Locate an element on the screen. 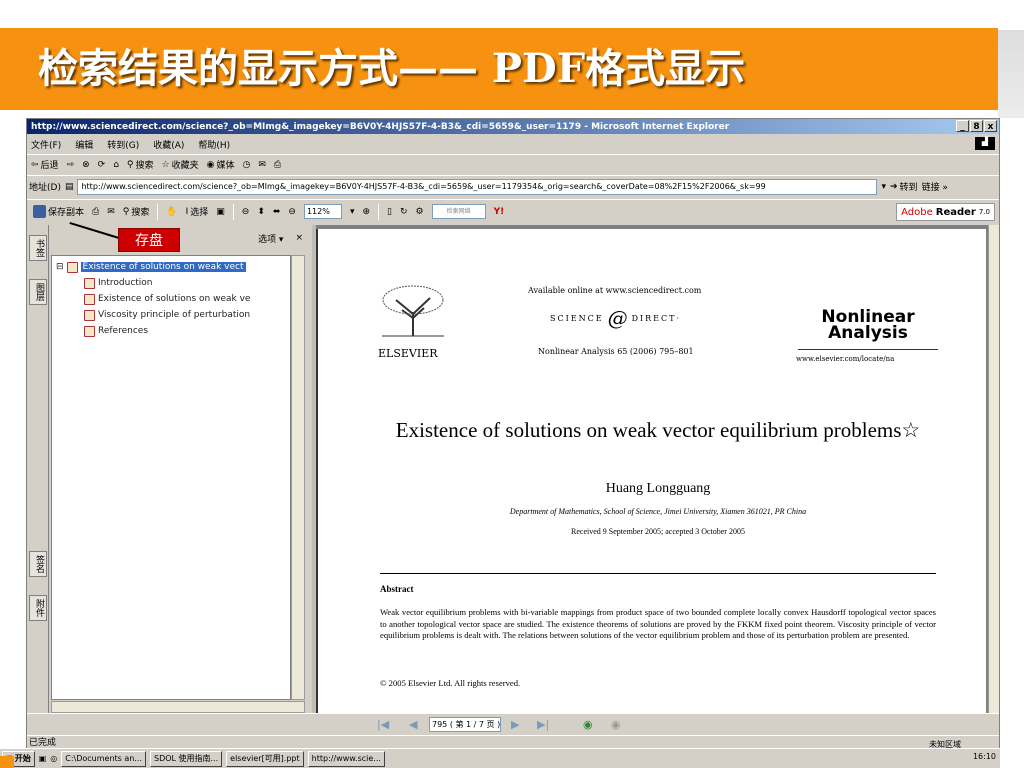  close-pane-icon: × is located at coordinates (299, 238).